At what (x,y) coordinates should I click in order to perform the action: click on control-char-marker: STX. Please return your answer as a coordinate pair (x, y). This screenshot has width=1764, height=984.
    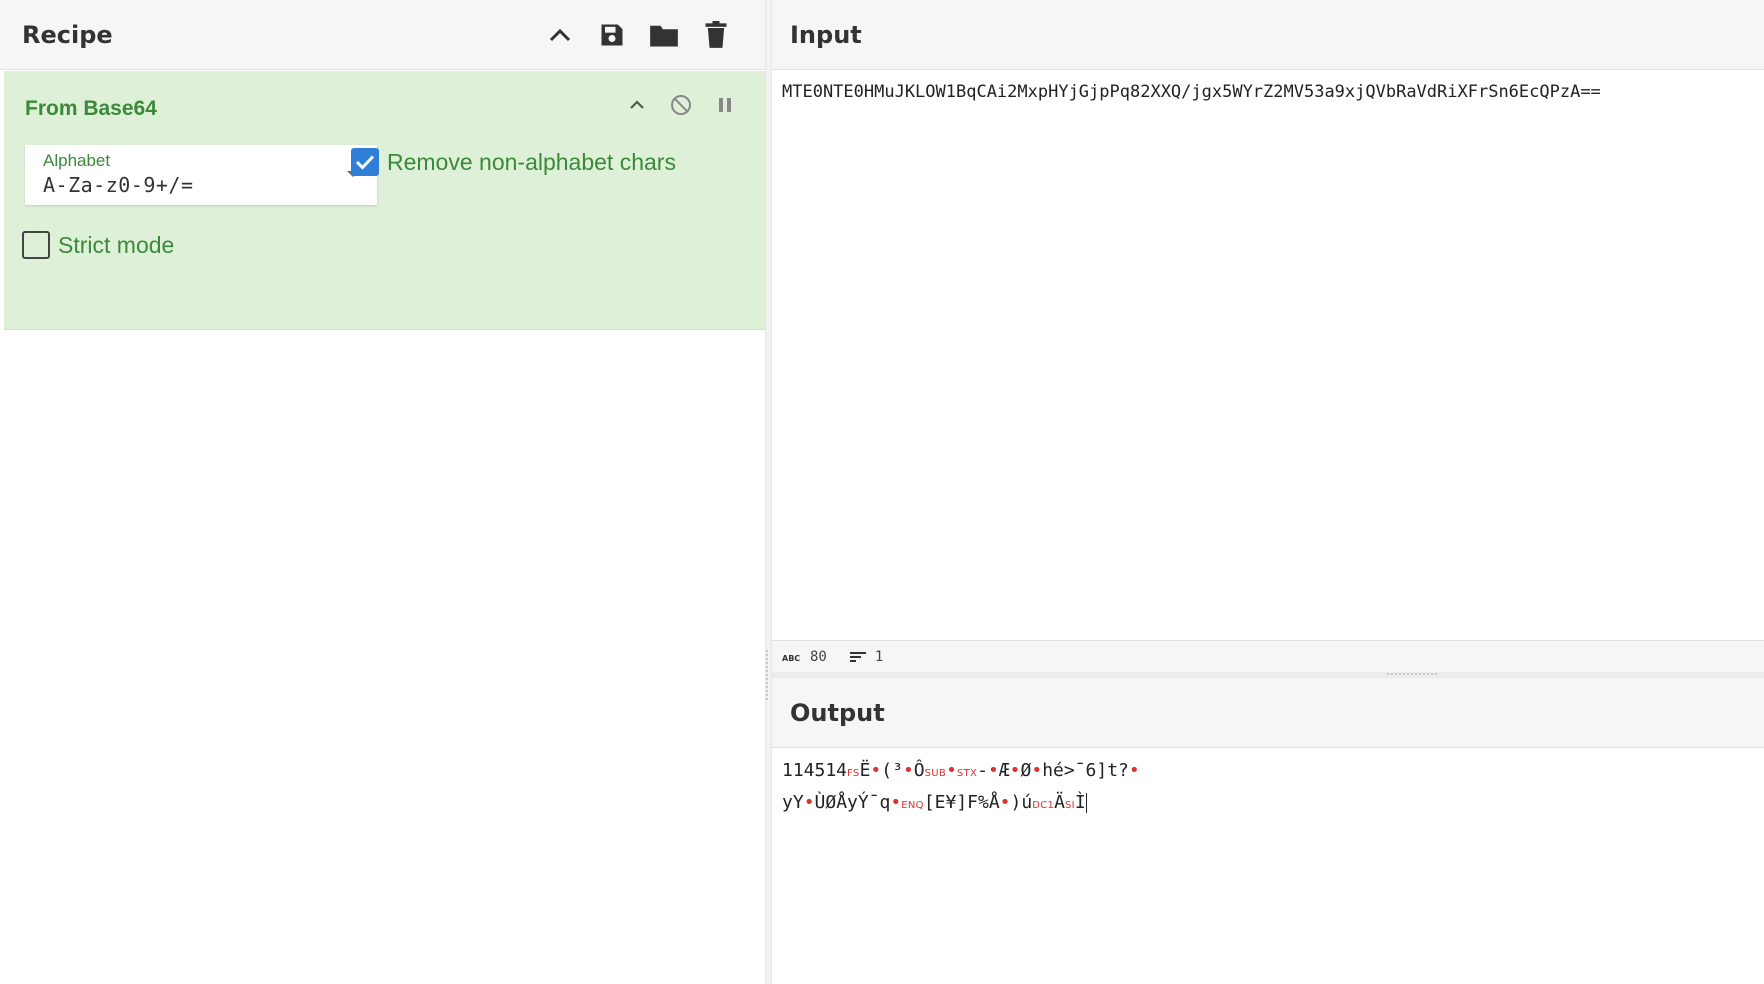
    Looking at the image, I should click on (967, 773).